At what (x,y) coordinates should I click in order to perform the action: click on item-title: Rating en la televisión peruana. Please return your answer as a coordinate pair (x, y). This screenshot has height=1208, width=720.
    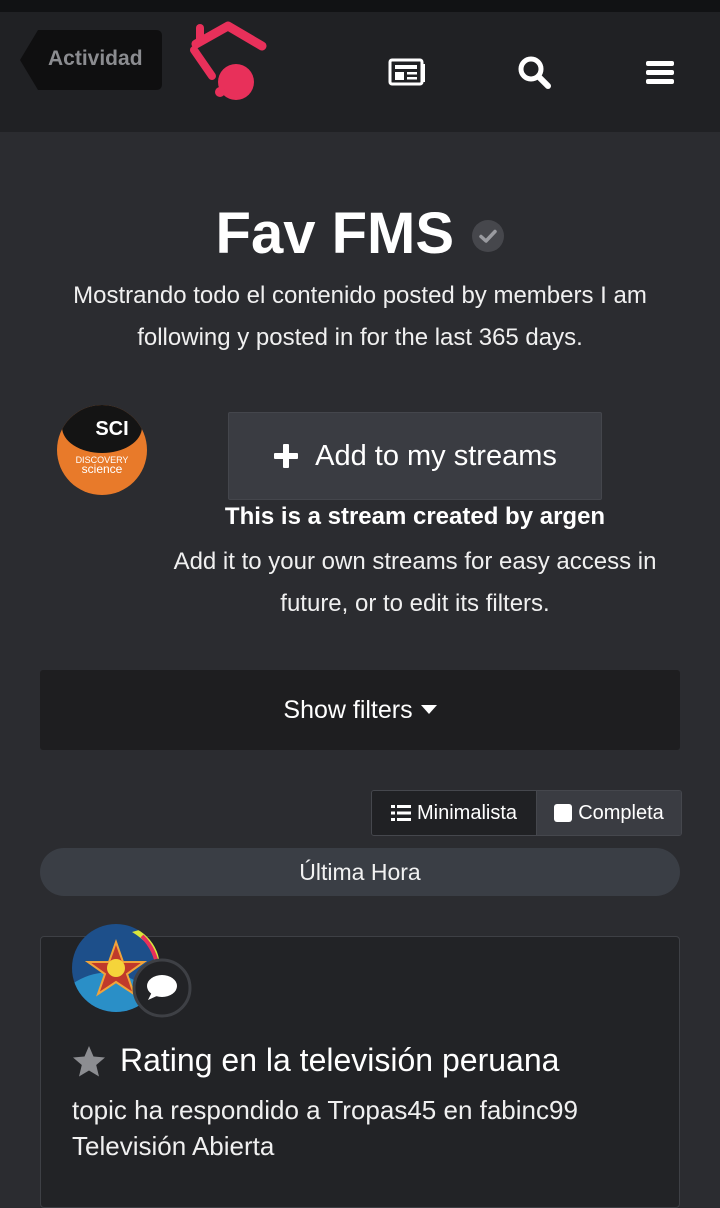
    Looking at the image, I should click on (339, 1060).